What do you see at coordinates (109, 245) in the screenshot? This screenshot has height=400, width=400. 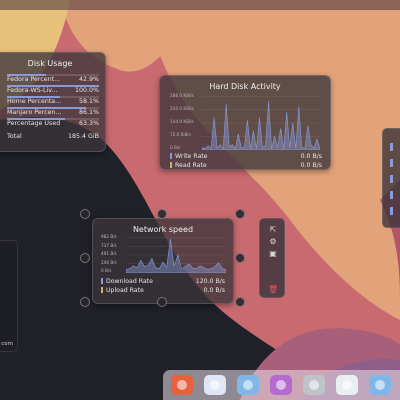 I see `tick-label: 737 B/s` at bounding box center [109, 245].